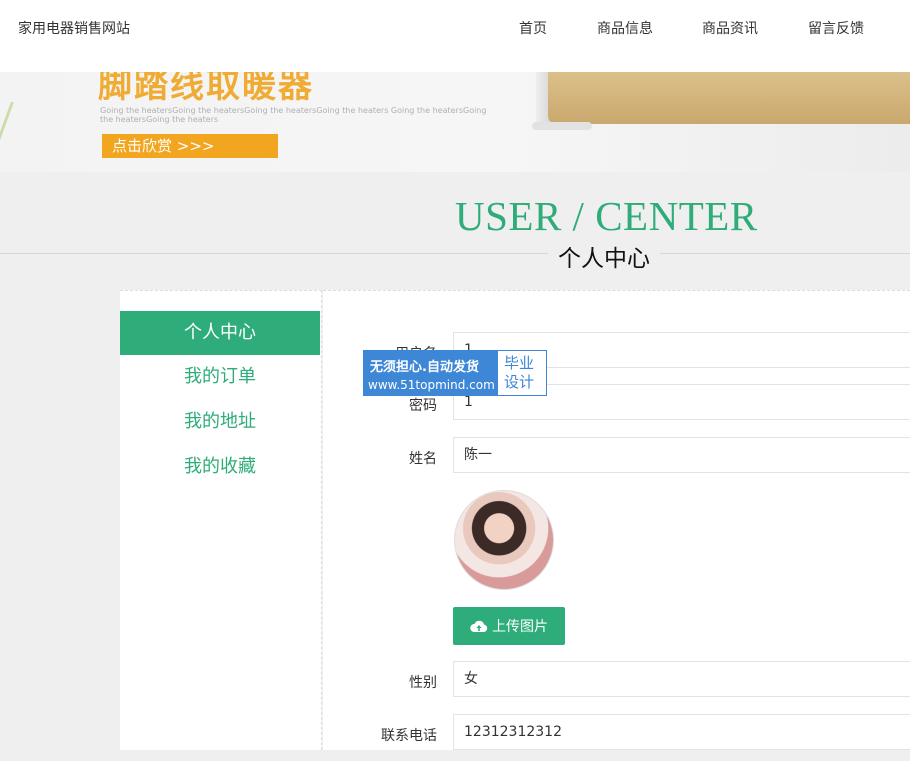  I want to click on nav-products: 商品信息, so click(625, 28).